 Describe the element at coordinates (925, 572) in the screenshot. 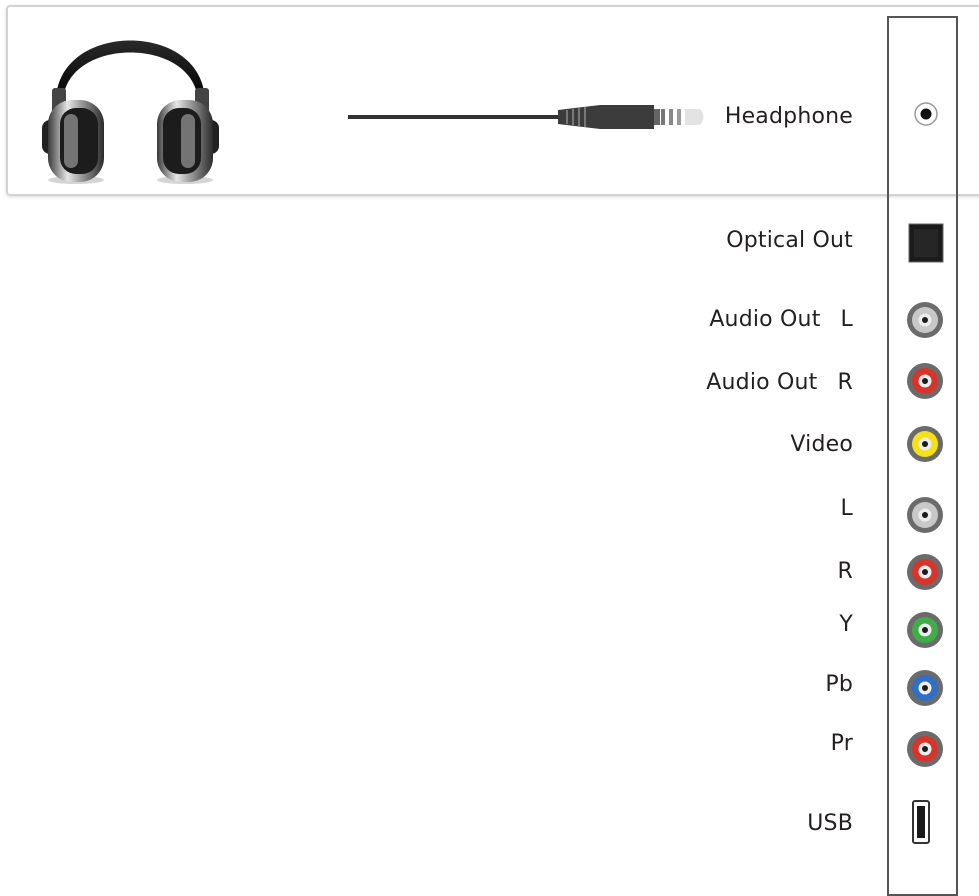

I see `component-r-port` at that location.